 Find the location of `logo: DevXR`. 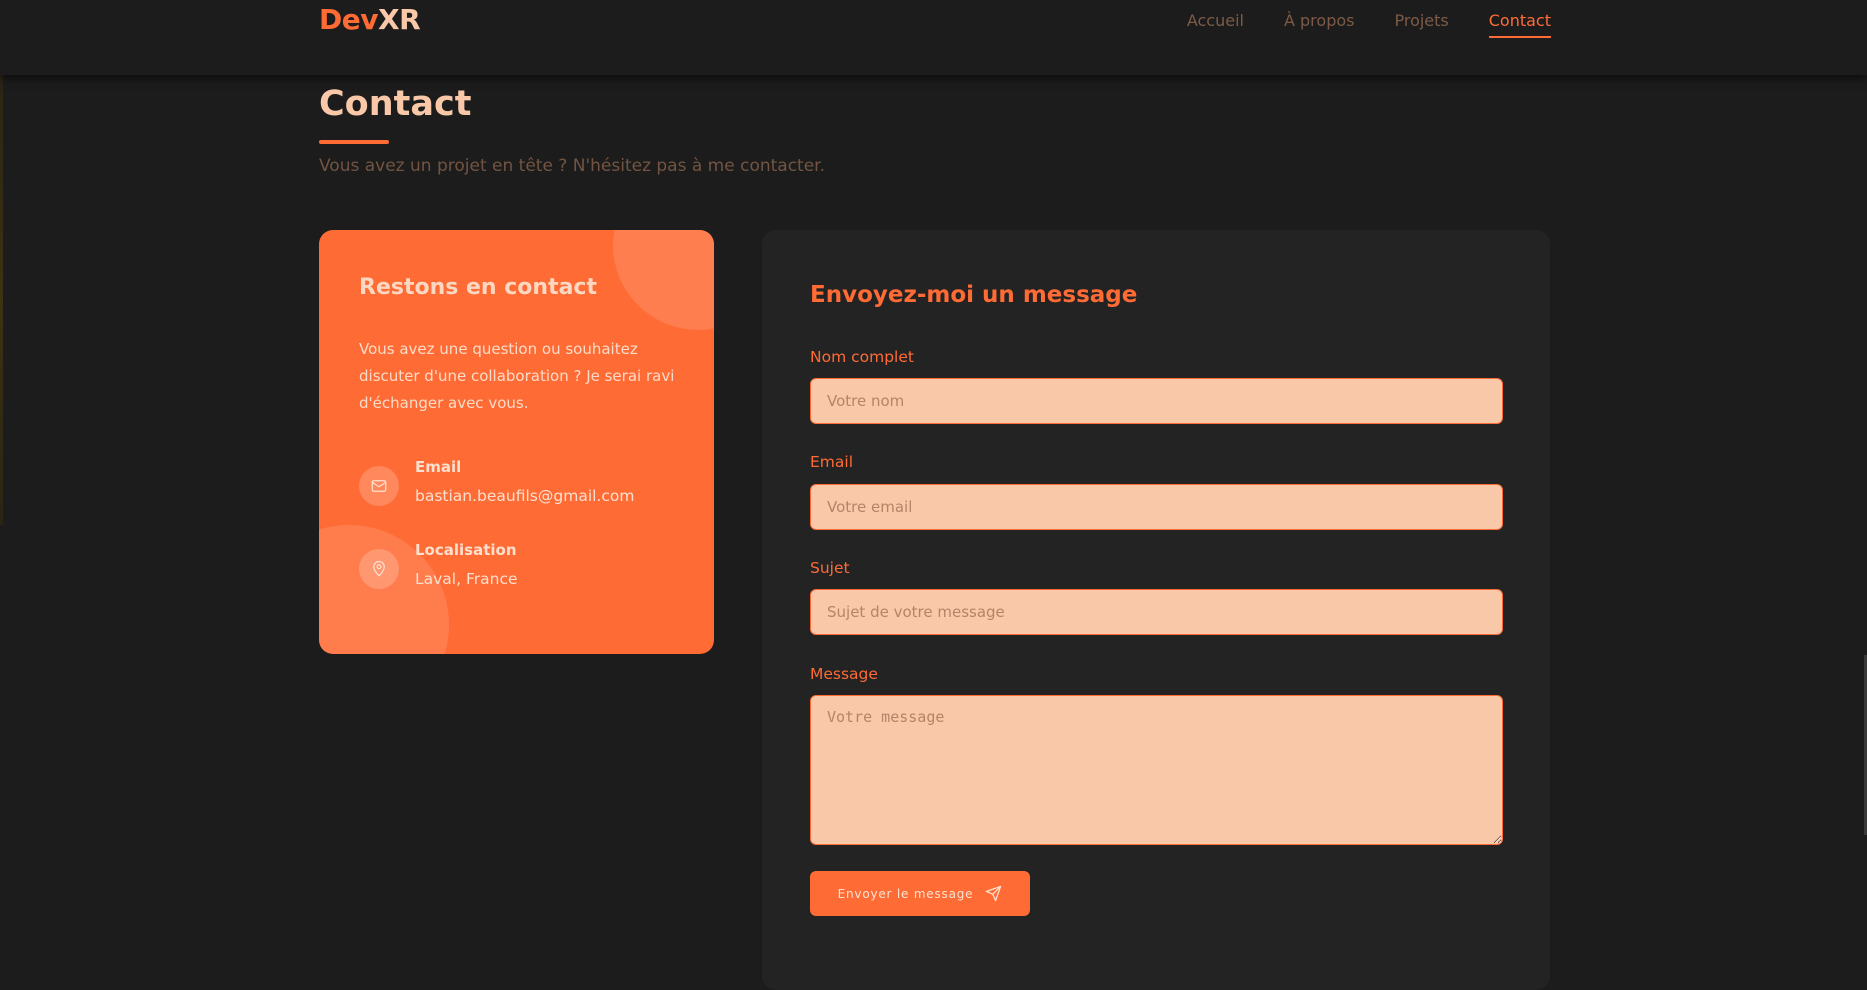

logo: DevXR is located at coordinates (370, 19).